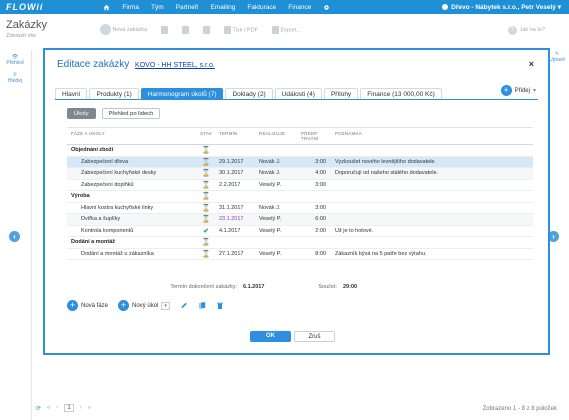 The width and height of the screenshot is (569, 420). I want to click on item-count: Zobrazeno 1 - 8 z 8 položek, so click(519, 409).